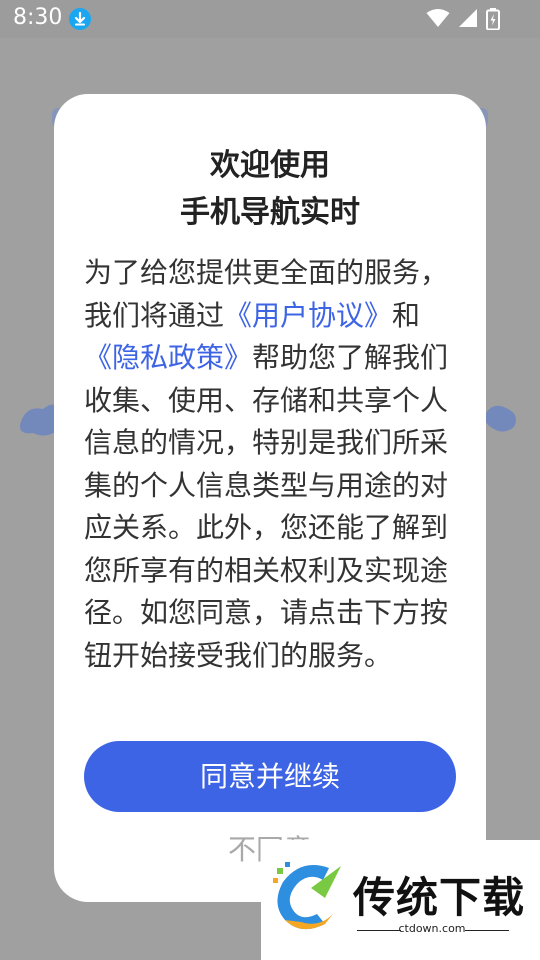  What do you see at coordinates (406, 315) in the screenshot?
I see `body-text-part: 和` at bounding box center [406, 315].